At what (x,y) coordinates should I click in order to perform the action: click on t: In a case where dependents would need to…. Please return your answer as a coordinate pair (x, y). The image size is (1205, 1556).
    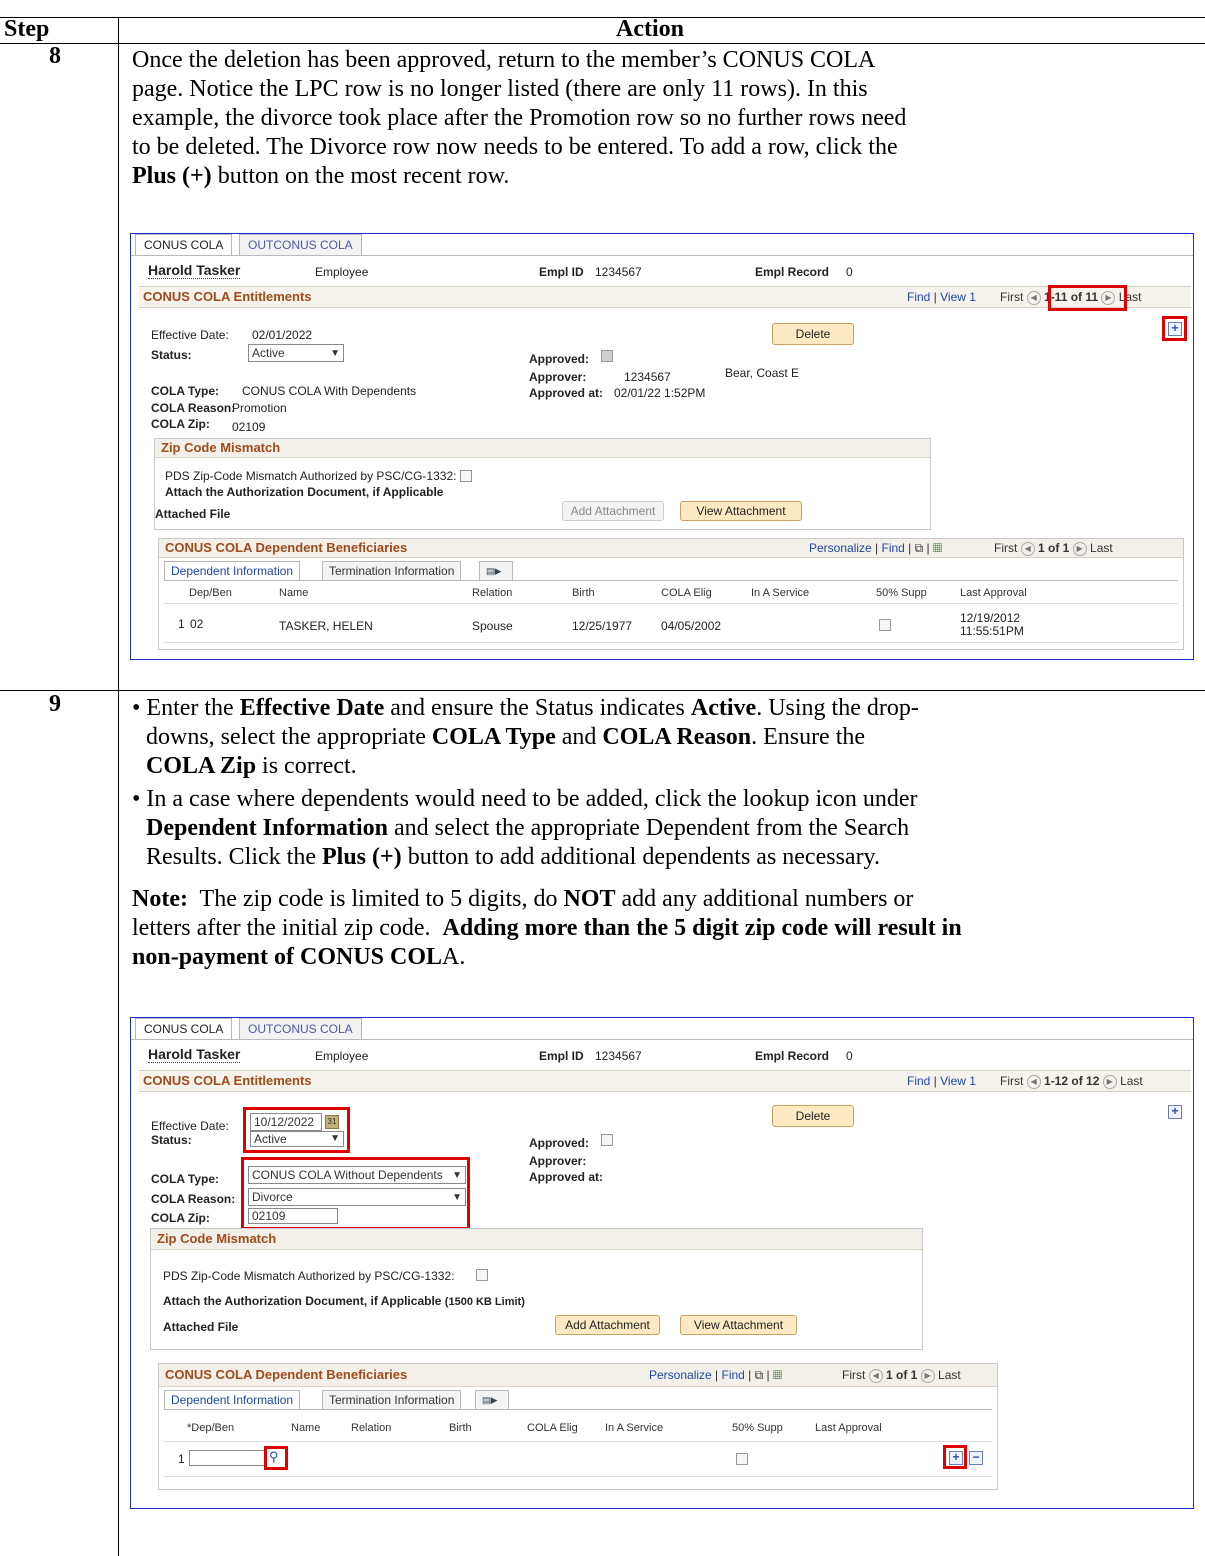
    Looking at the image, I should click on (532, 799).